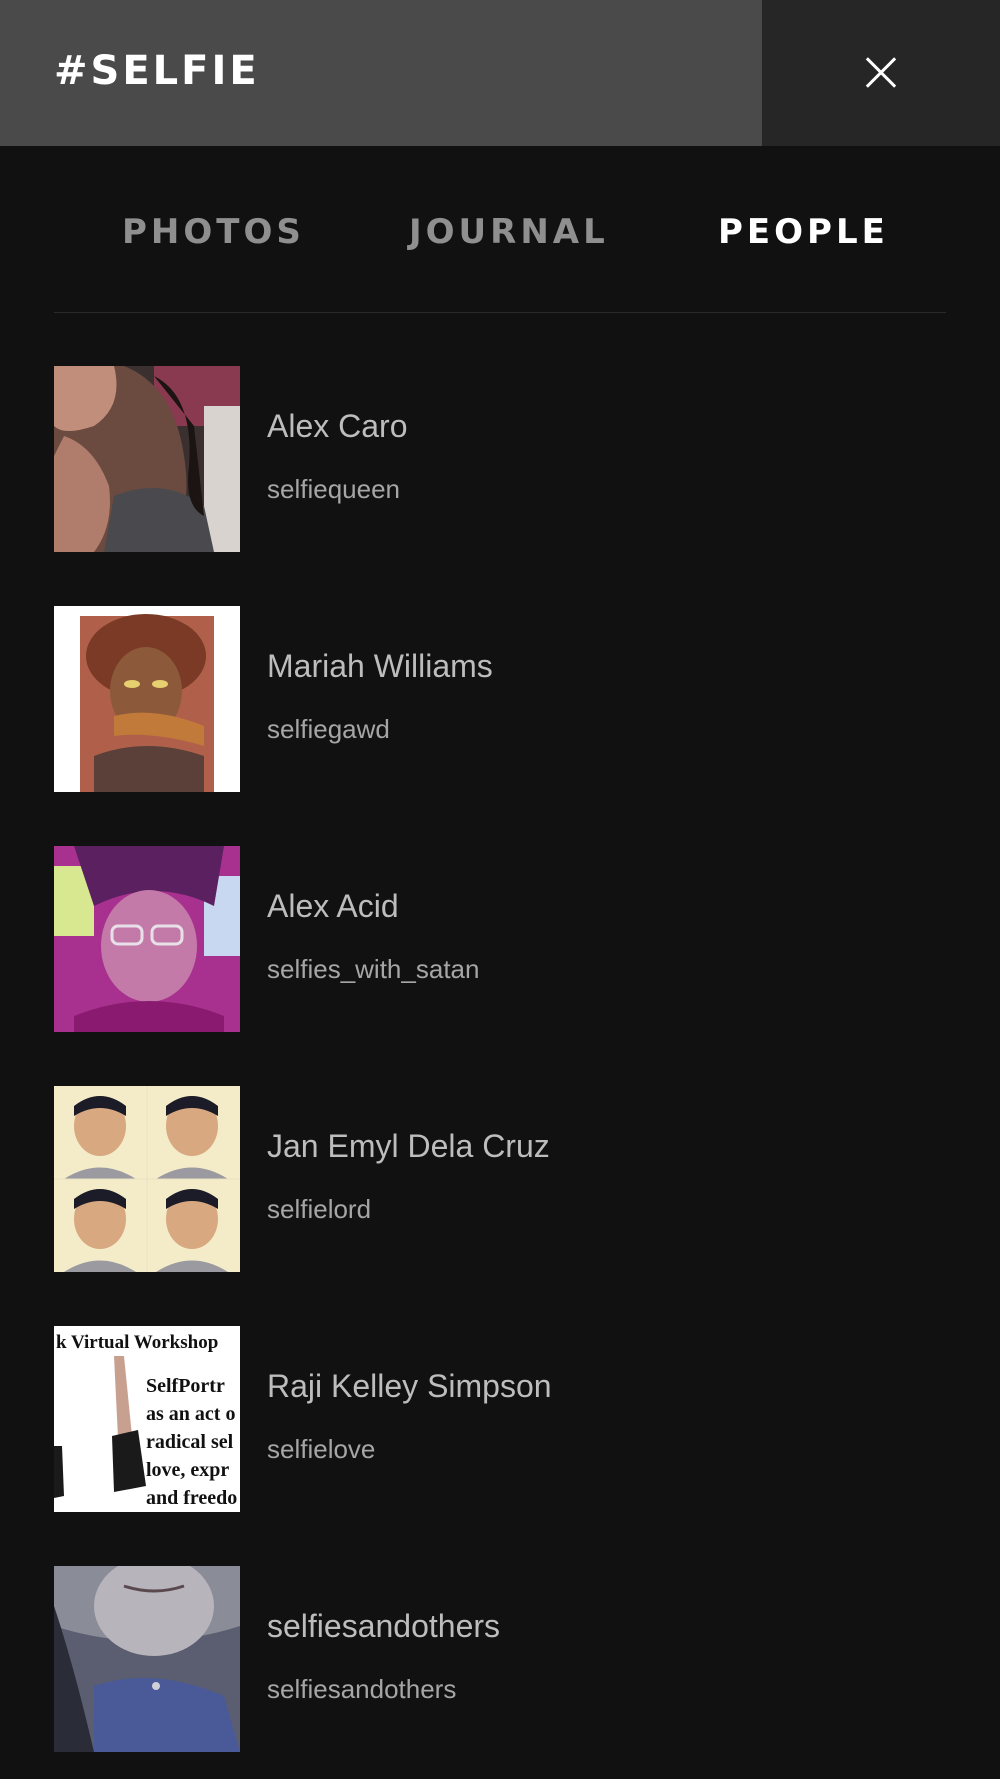 This screenshot has width=1000, height=1779. Describe the element at coordinates (191, 1498) in the screenshot. I see `svg-text: and freedo` at that location.